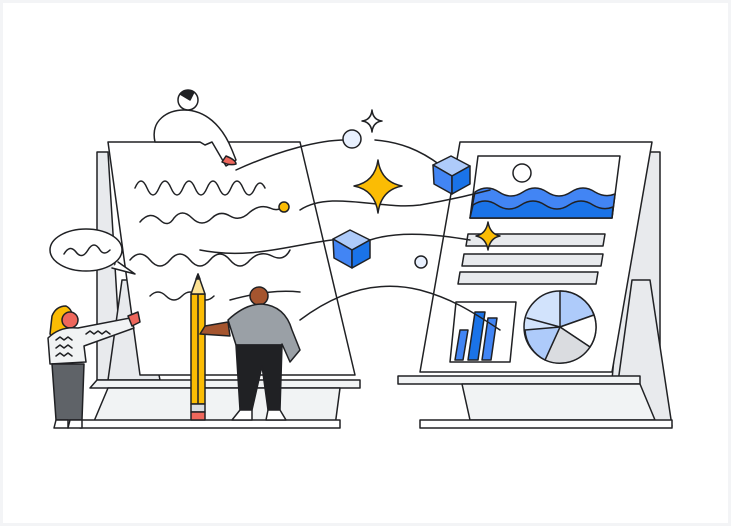 This screenshot has width=731, height=526. Describe the element at coordinates (541, 209) in the screenshot. I see `wave-light` at that location.